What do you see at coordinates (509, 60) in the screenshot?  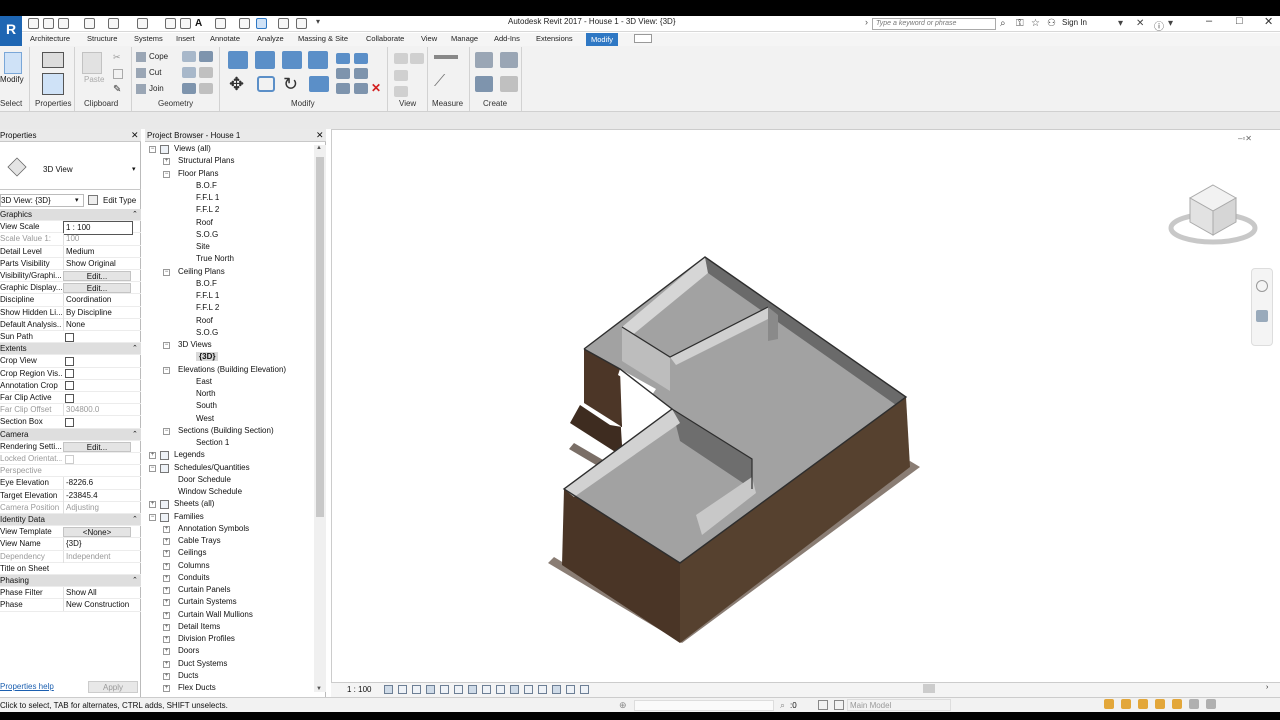 I see `create-parts-icon` at bounding box center [509, 60].